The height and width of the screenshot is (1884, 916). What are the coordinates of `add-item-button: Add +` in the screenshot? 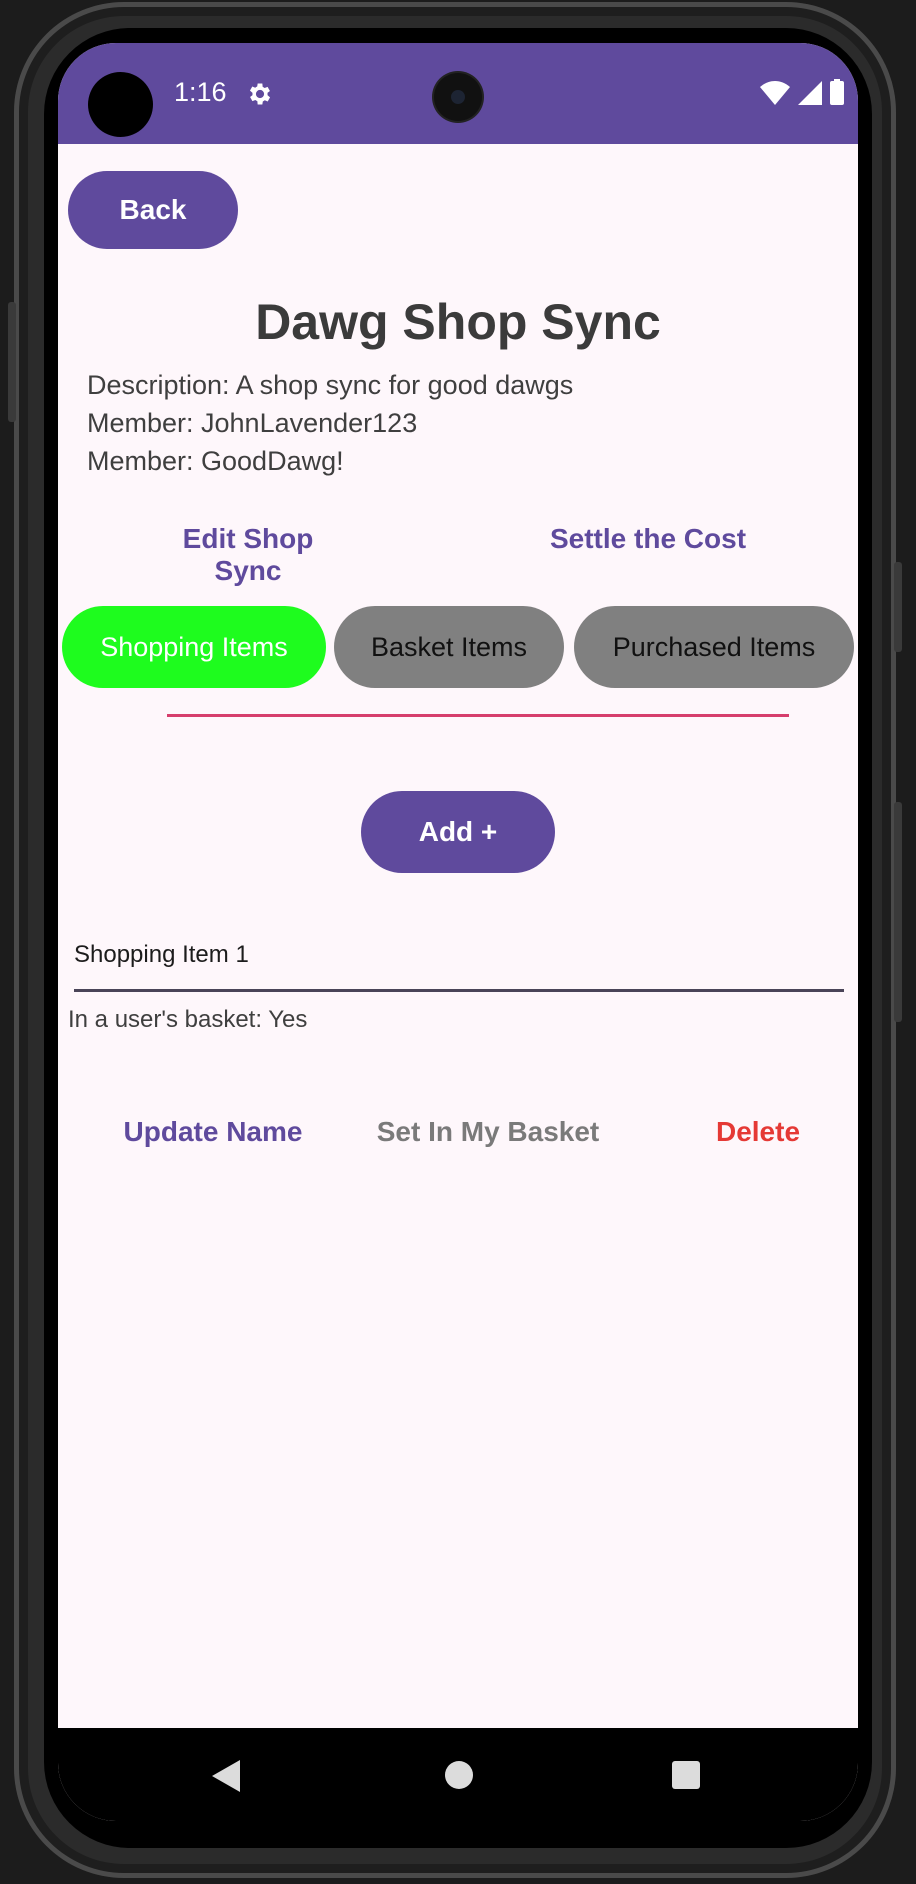 It's located at (458, 832).